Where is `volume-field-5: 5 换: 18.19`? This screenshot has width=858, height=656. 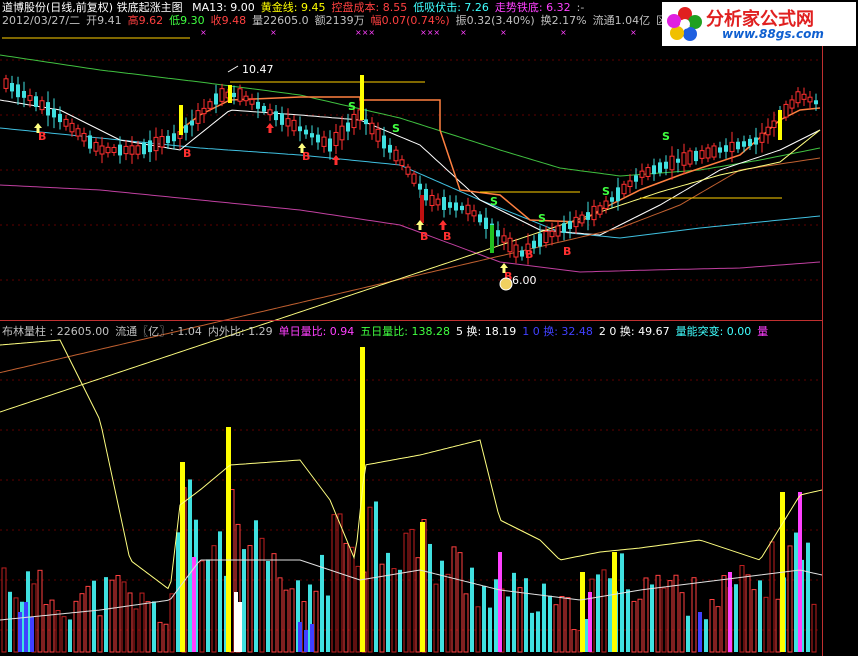 volume-field-5: 5 换: 18.19 is located at coordinates (486, 331).